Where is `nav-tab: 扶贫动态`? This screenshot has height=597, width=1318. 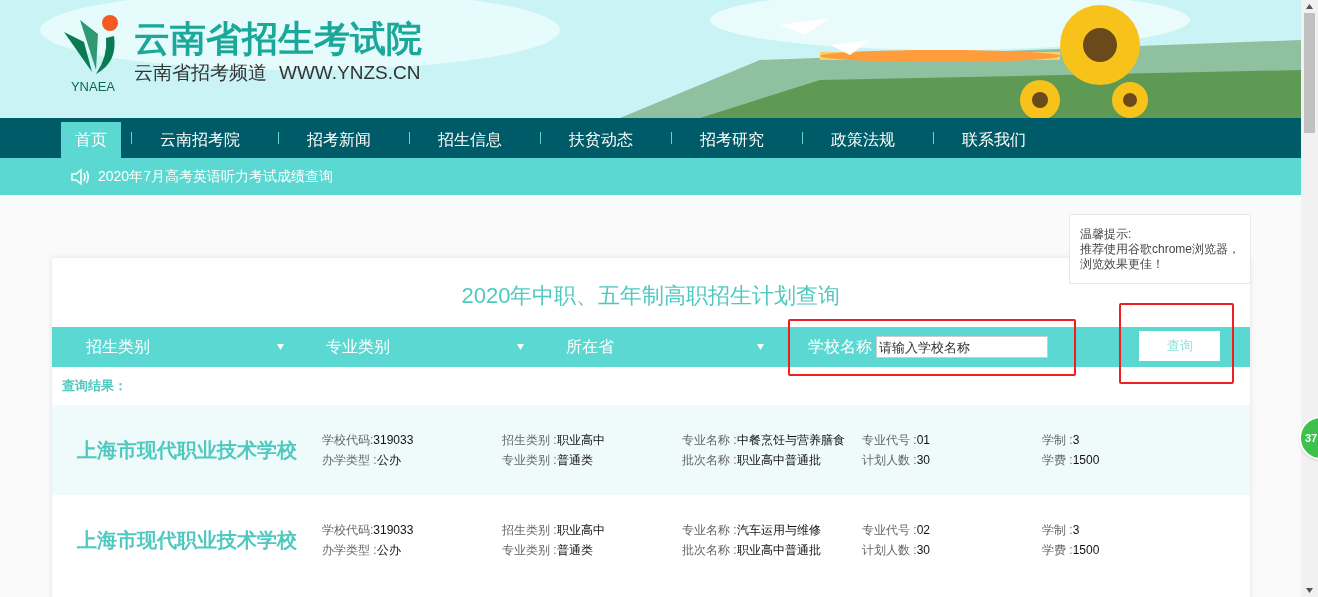 nav-tab: 扶贫动态 is located at coordinates (601, 140).